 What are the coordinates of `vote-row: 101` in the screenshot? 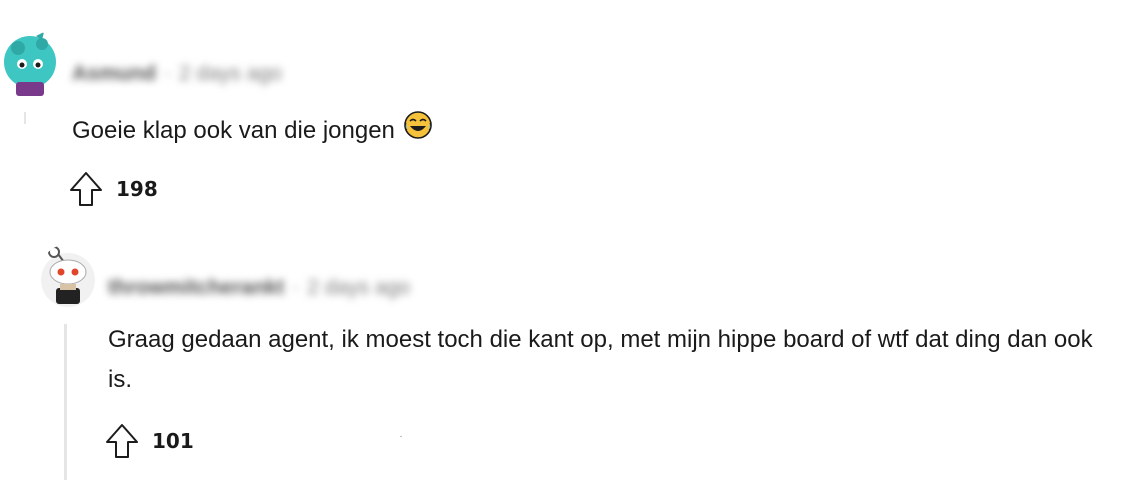 It's located at (149, 441).